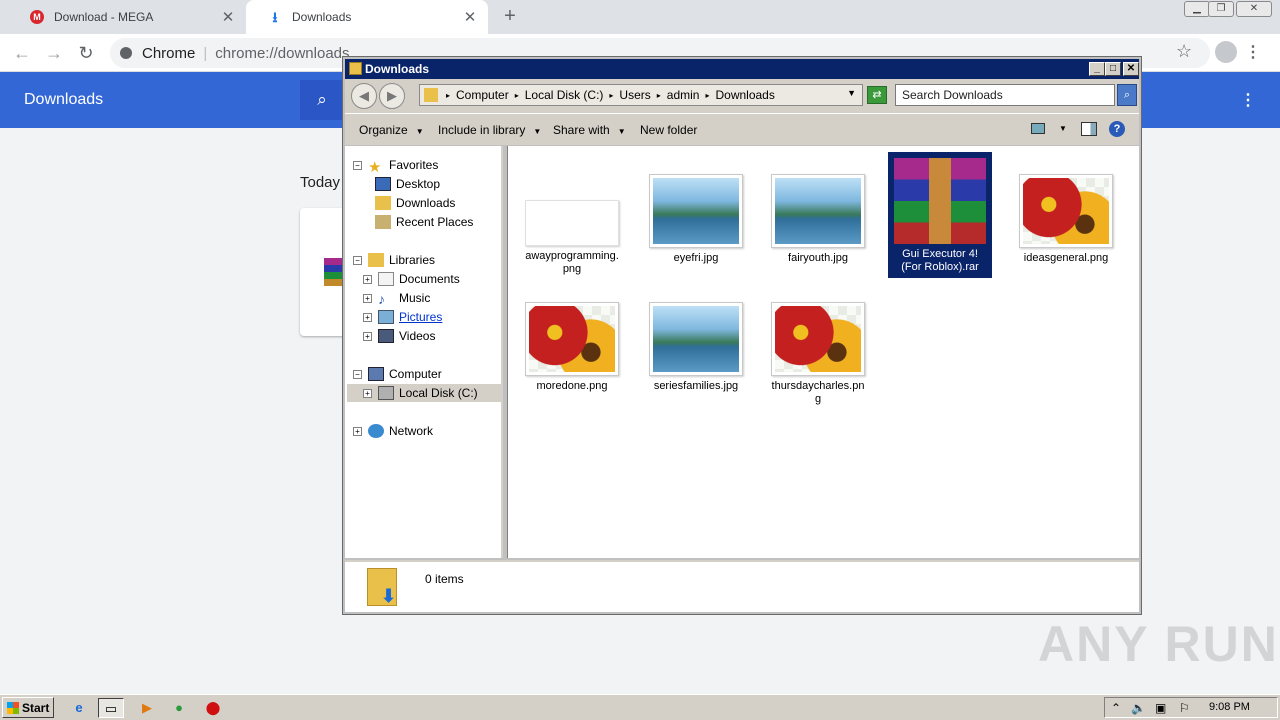 The height and width of the screenshot is (720, 1280). What do you see at coordinates (744, 95) in the screenshot?
I see `breadcrumb-downloads: Downloads` at bounding box center [744, 95].